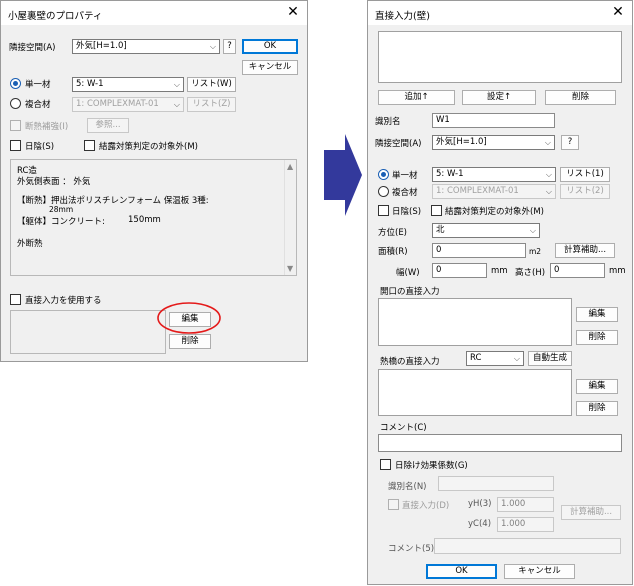  Describe the element at coordinates (496, 483) in the screenshot. I see `shade-name-input` at that location.